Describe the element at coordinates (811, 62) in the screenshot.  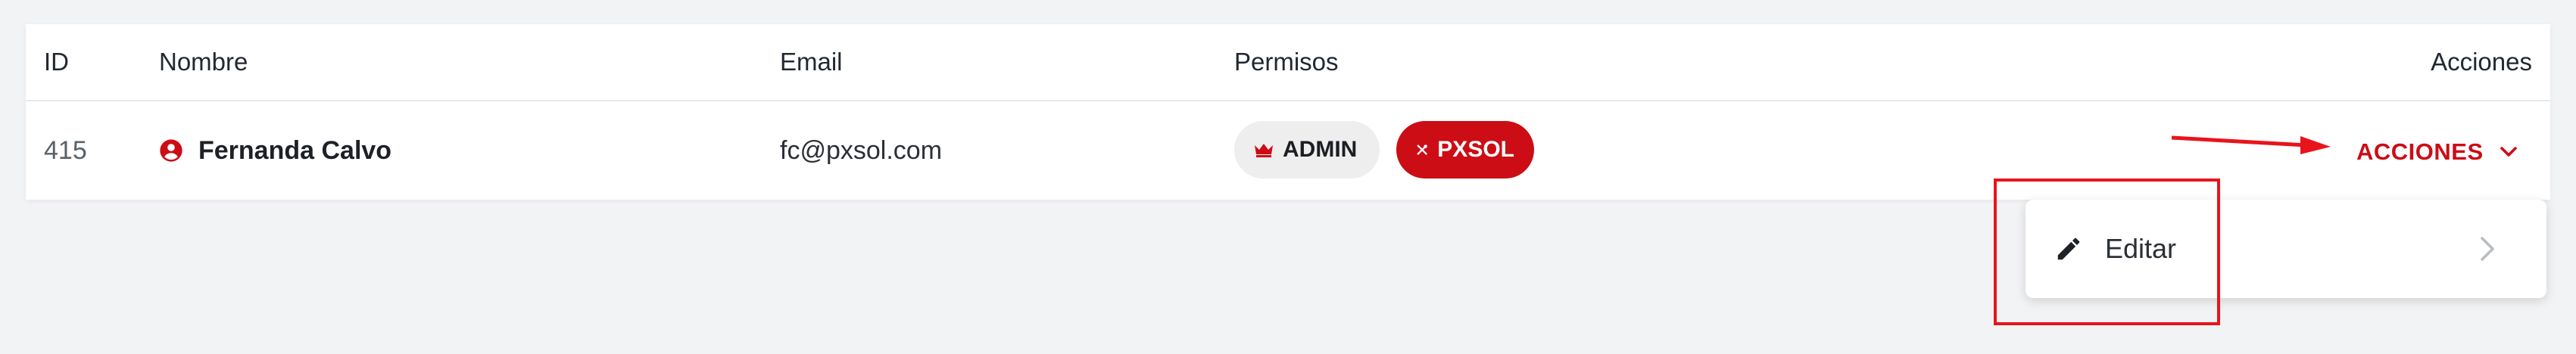
I see `header-email: Email` at that location.